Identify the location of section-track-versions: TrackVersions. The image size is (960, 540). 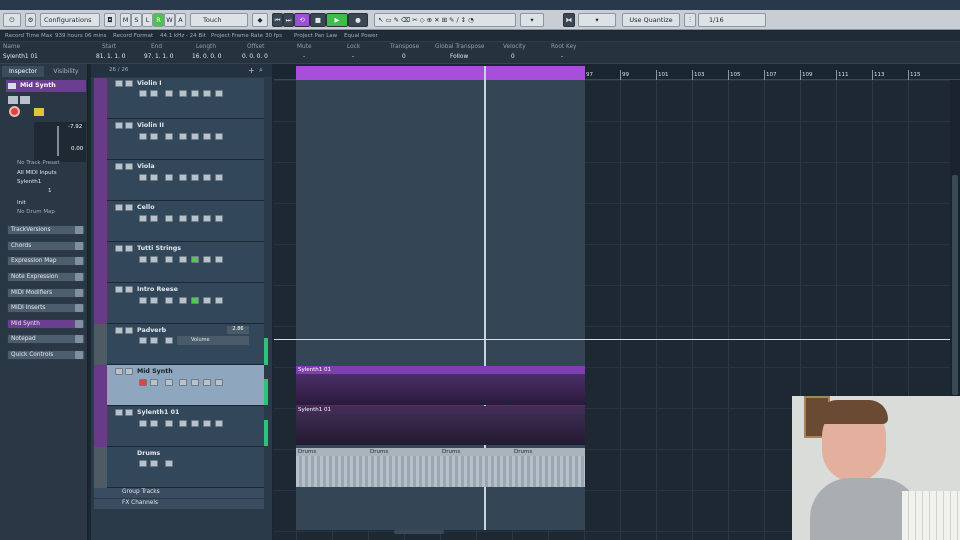
(46, 230).